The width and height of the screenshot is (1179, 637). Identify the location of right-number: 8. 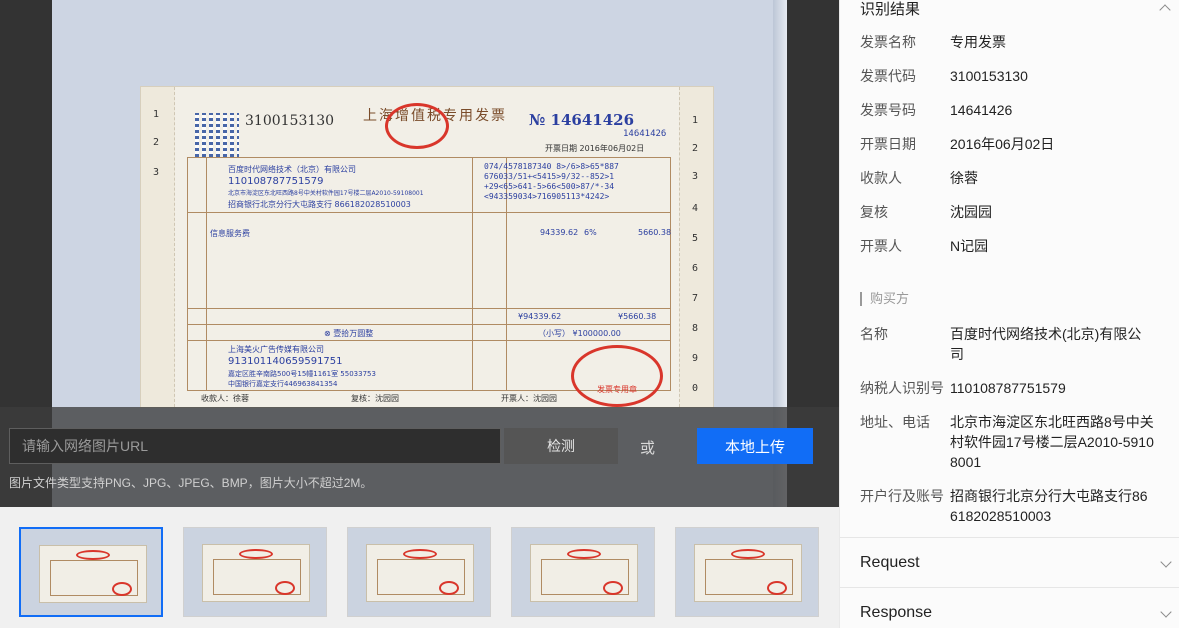
(695, 328).